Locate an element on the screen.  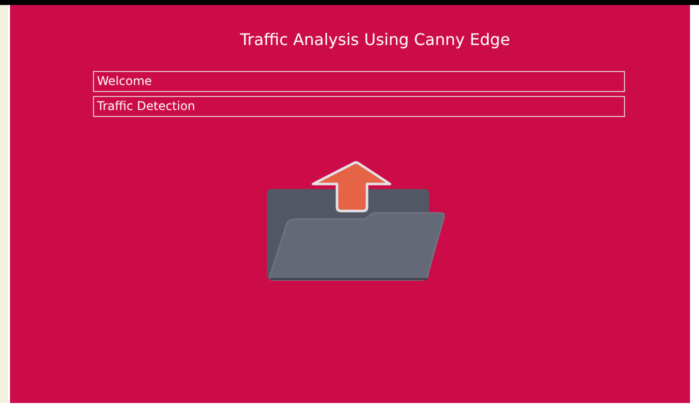
menu-item: Traffic Detection is located at coordinates (359, 106).